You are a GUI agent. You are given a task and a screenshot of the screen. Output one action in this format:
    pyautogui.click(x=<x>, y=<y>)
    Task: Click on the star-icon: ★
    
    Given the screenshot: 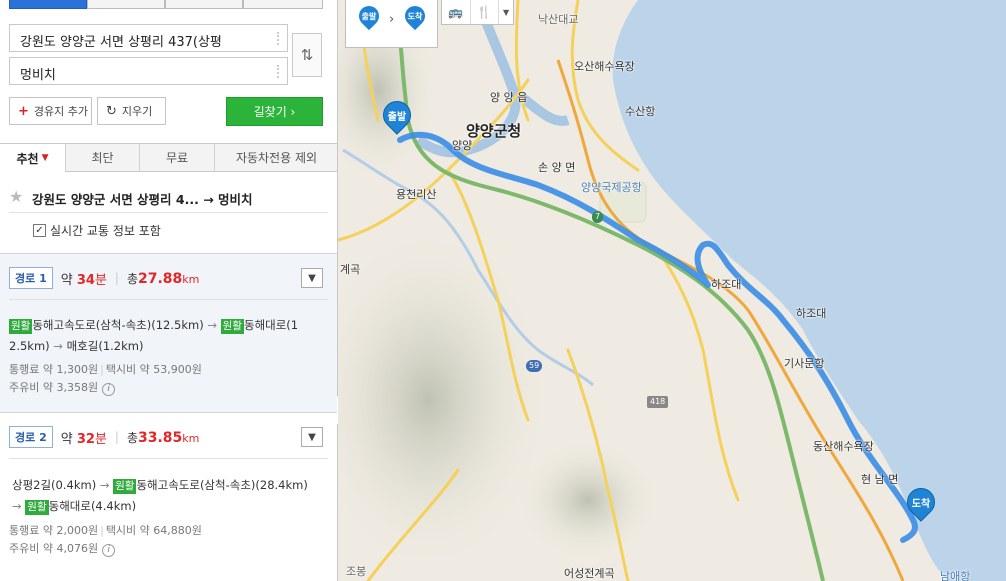 What is the action you would take?
    pyautogui.click(x=16, y=196)
    